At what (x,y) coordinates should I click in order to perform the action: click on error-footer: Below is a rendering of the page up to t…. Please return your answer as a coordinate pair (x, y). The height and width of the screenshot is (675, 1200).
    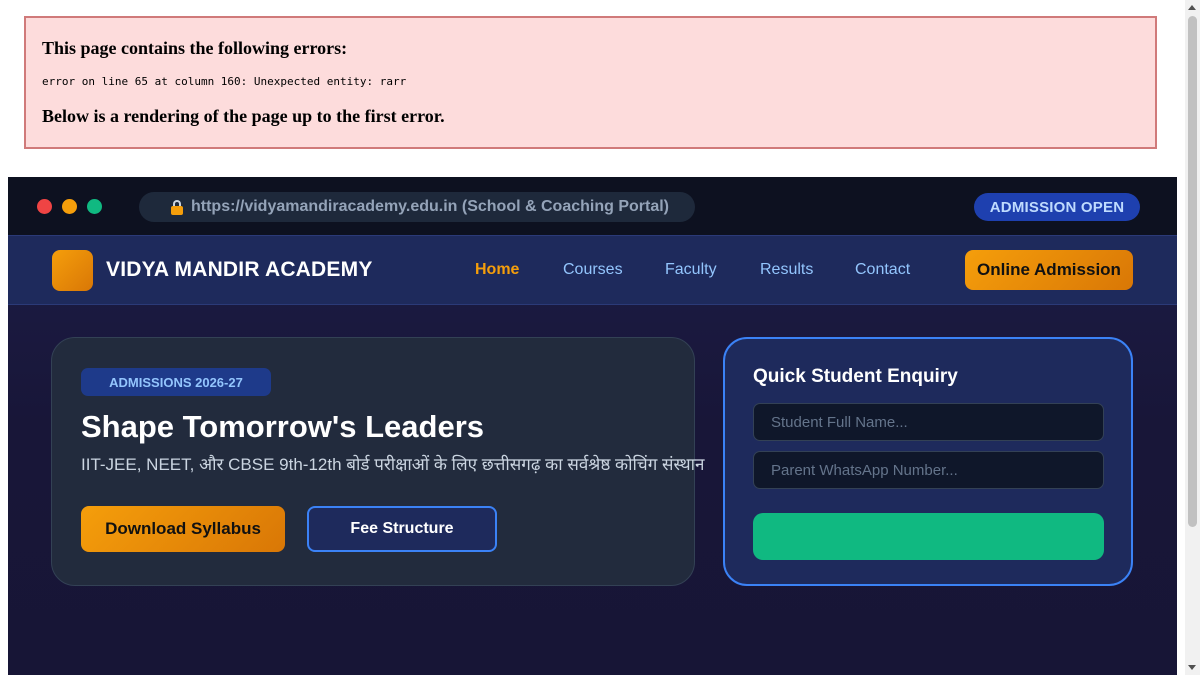
    Looking at the image, I should click on (243, 116).